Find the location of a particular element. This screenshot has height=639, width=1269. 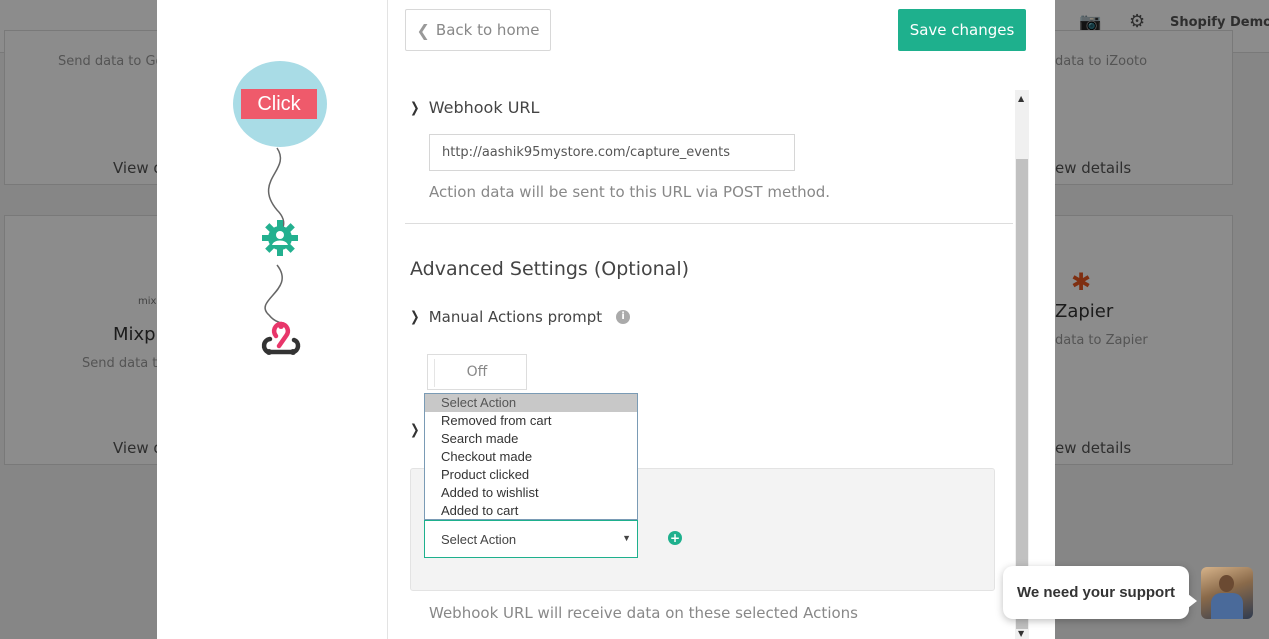

avatar-body is located at coordinates (1227, 606).